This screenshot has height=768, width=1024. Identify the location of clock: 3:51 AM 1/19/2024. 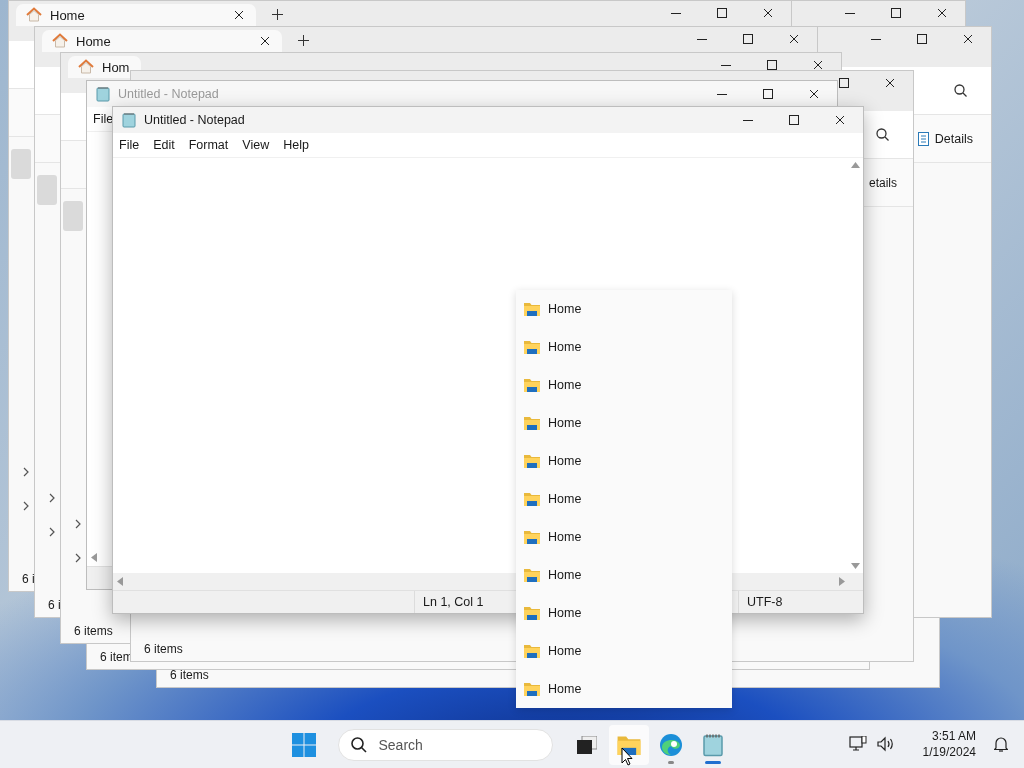
(949, 744).